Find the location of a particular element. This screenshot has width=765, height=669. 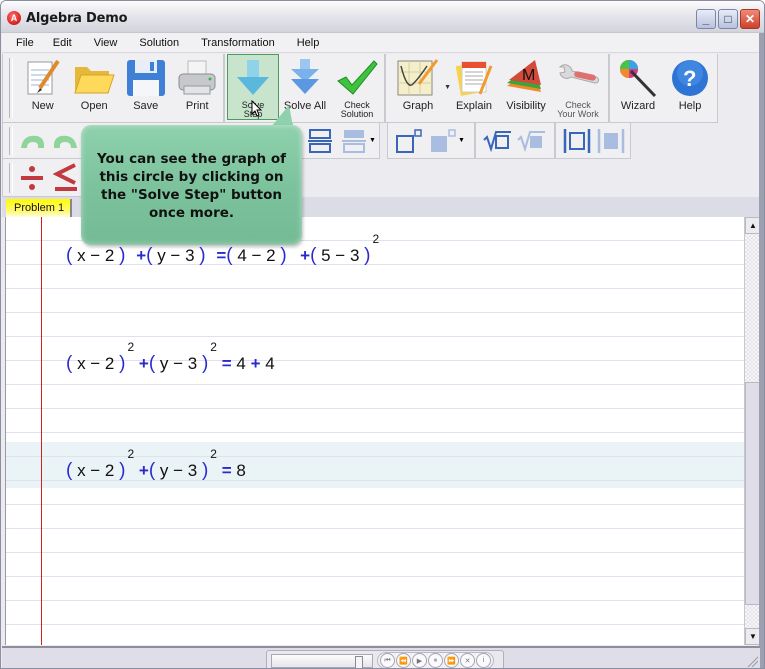

graph-label: Graph is located at coordinates (418, 106).